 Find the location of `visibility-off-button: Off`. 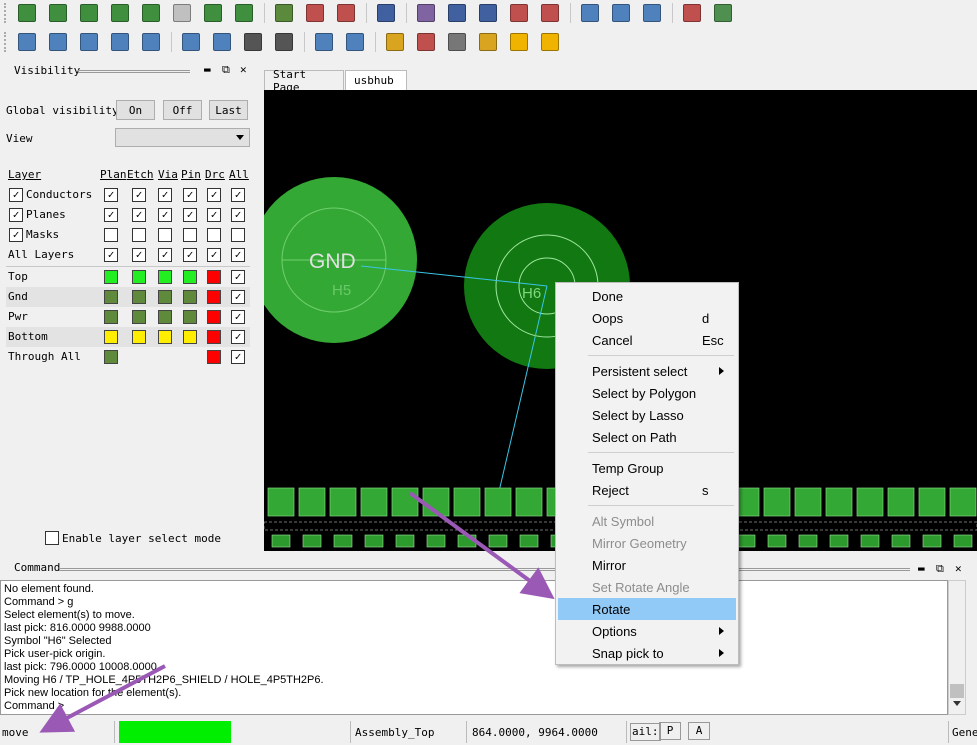

visibility-off-button: Off is located at coordinates (182, 110).